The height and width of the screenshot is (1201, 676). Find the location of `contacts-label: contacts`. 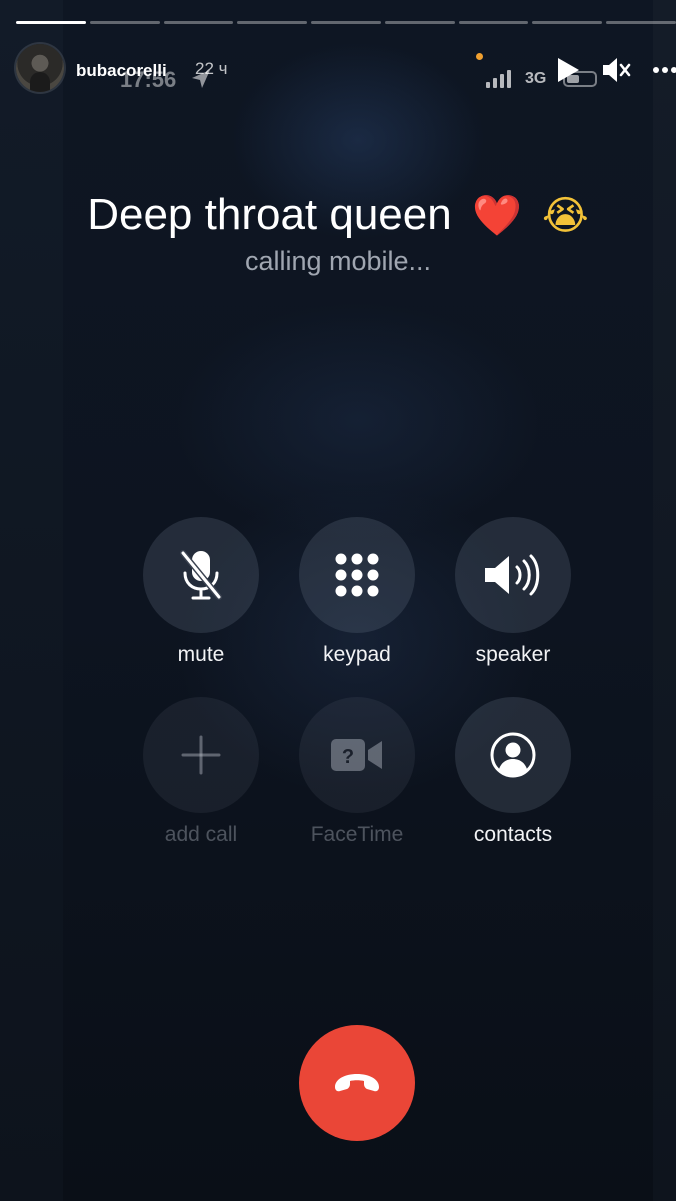

contacts-label: contacts is located at coordinates (513, 834).